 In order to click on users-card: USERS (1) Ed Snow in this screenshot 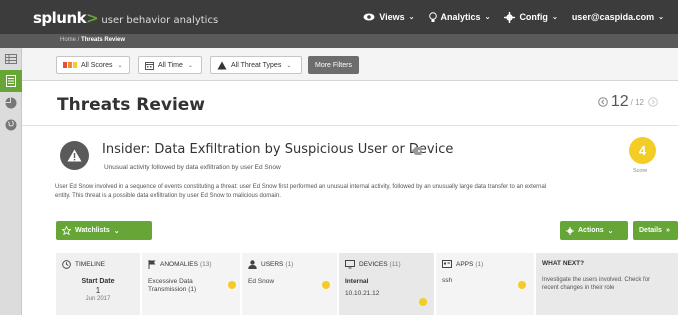, I will do `click(290, 284)`.